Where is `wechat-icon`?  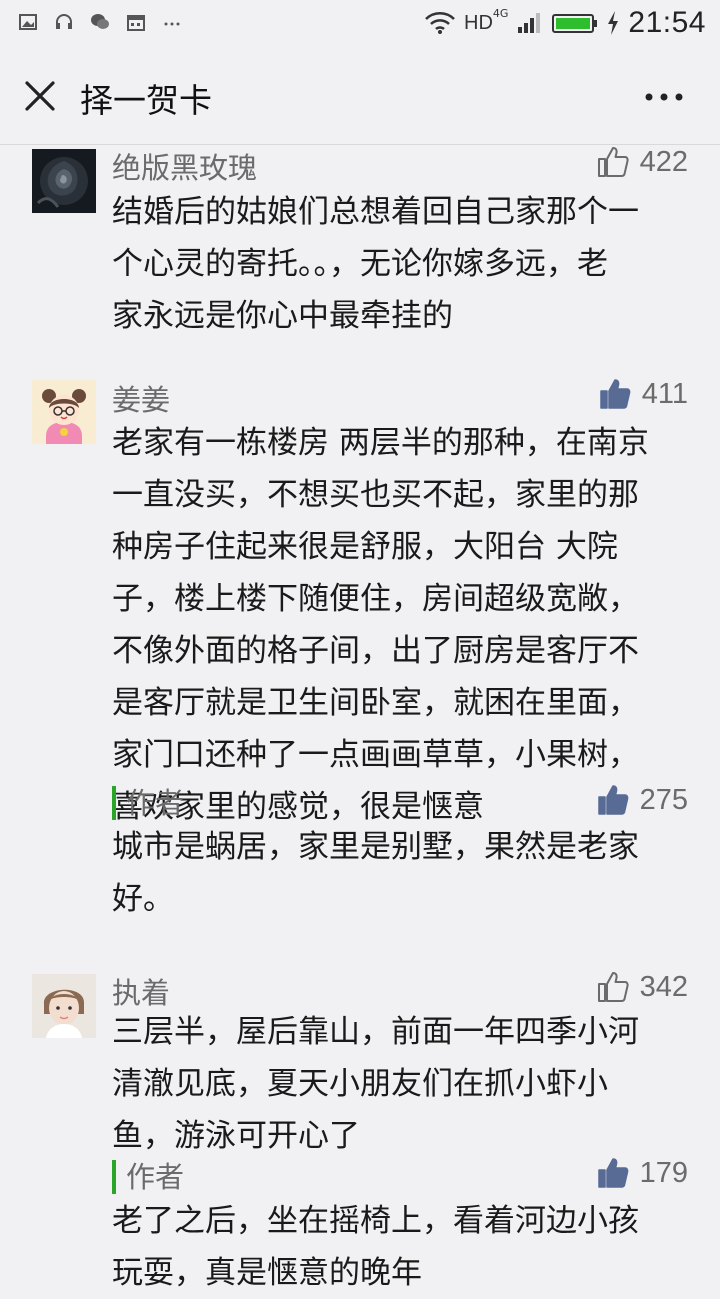
wechat-icon is located at coordinates (100, 21).